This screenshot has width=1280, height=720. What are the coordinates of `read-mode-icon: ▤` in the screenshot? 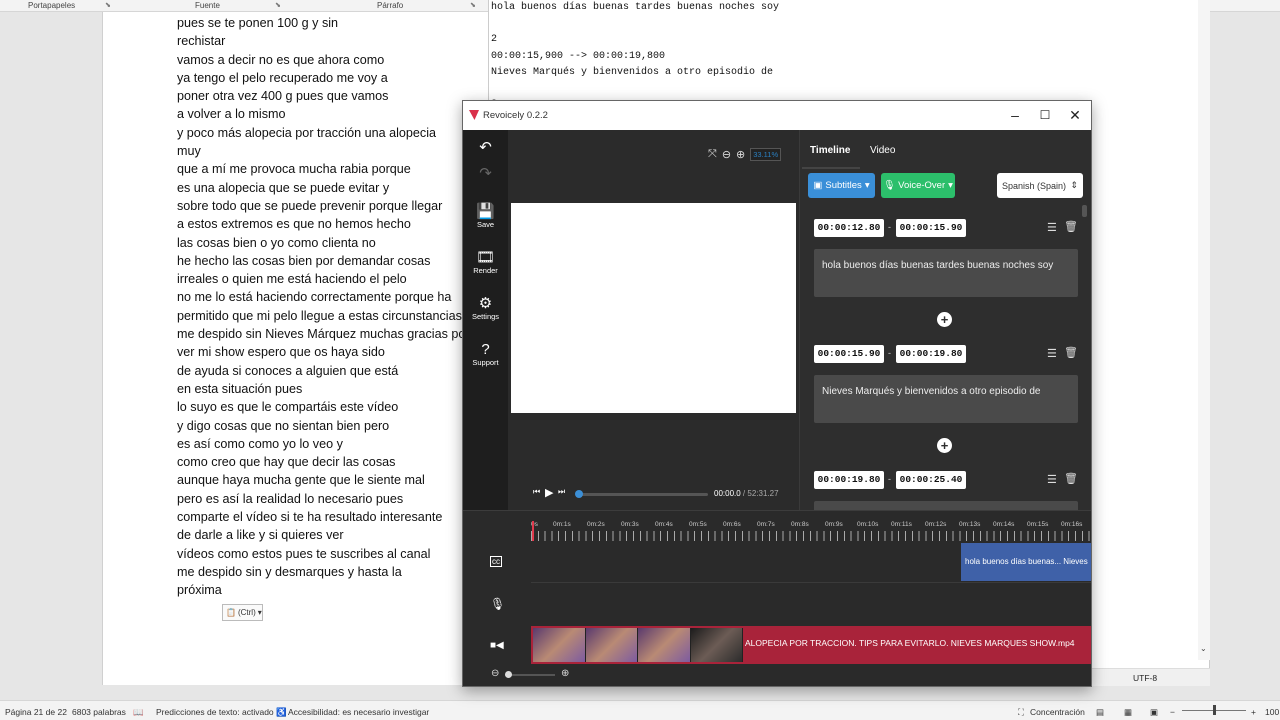 It's located at (1100, 712).